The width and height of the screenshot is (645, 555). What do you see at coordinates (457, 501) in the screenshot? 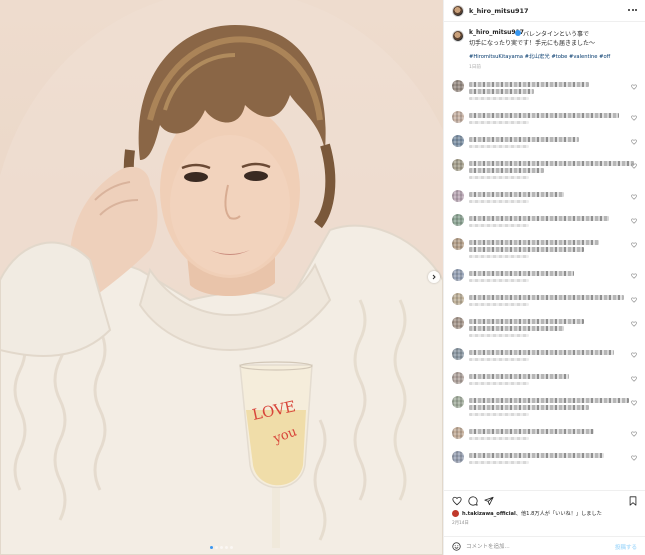
I see `heart-icon` at bounding box center [457, 501].